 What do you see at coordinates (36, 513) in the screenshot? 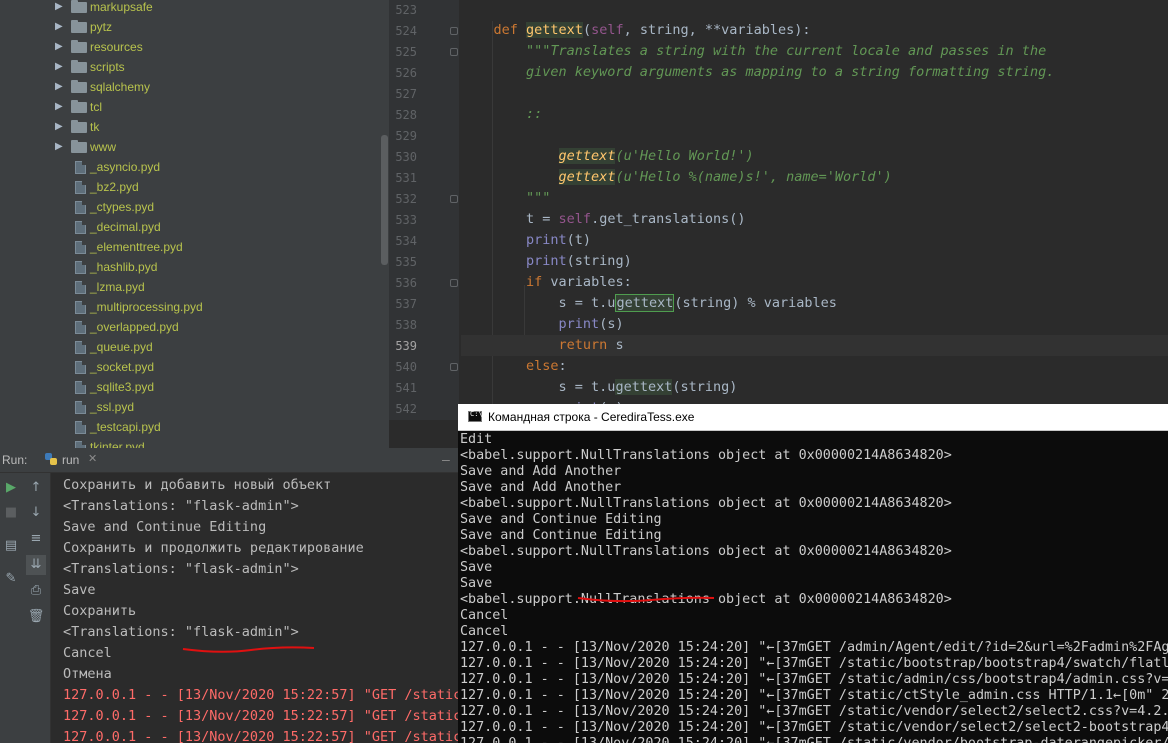
I see `down-arrow-icon: ↓` at bounding box center [36, 513].